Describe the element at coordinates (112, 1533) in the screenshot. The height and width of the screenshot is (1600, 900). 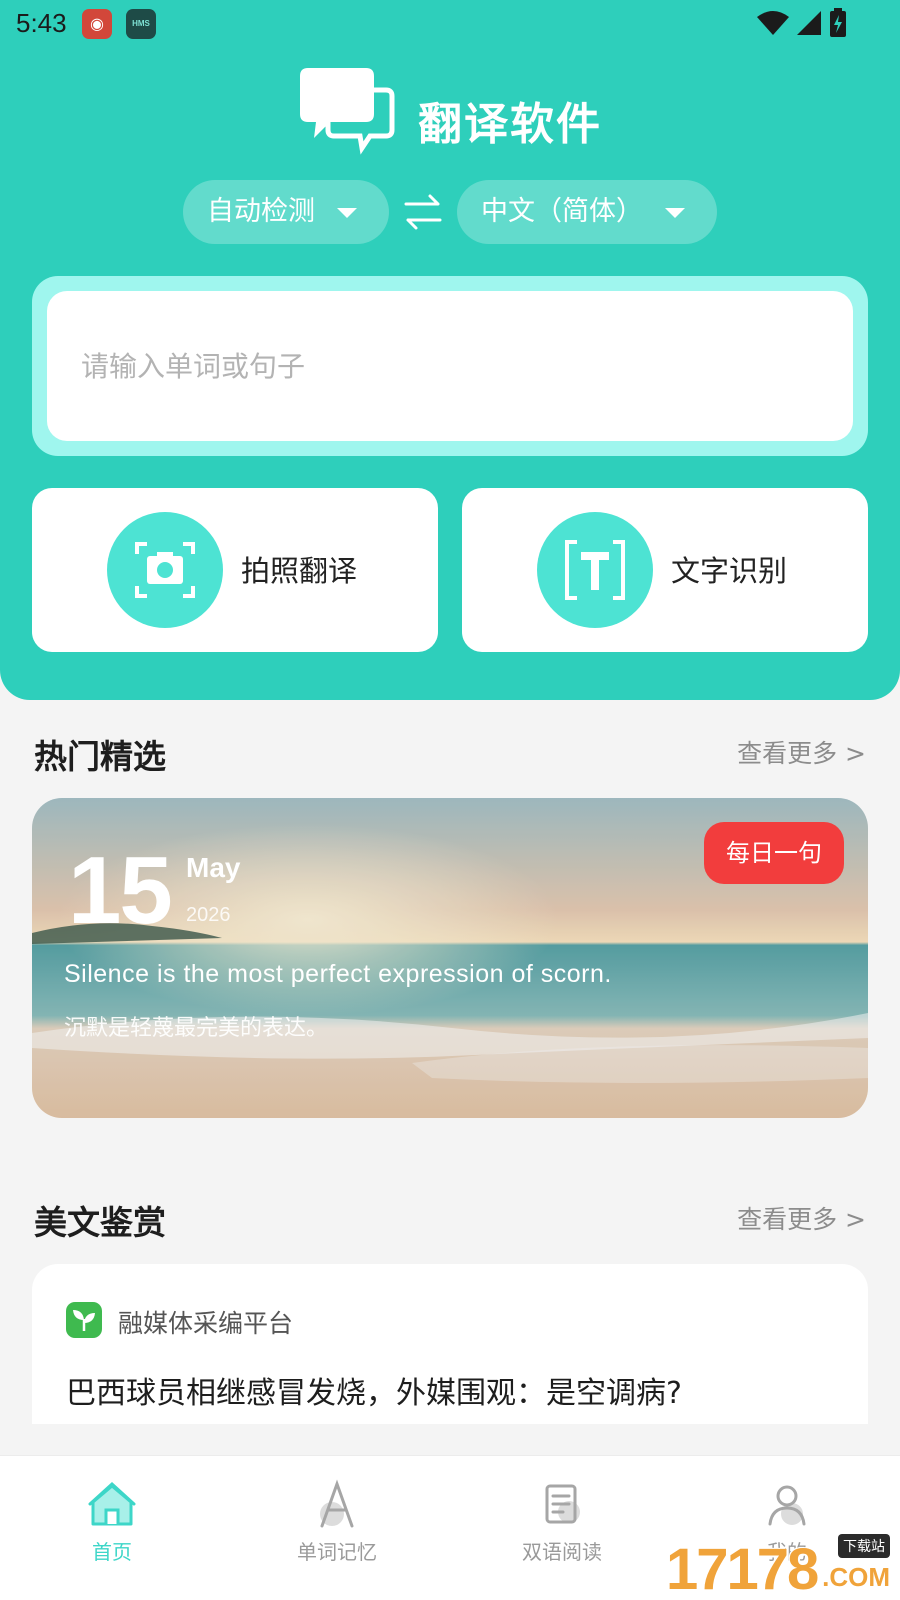
I see `nav-home: 首页` at that location.